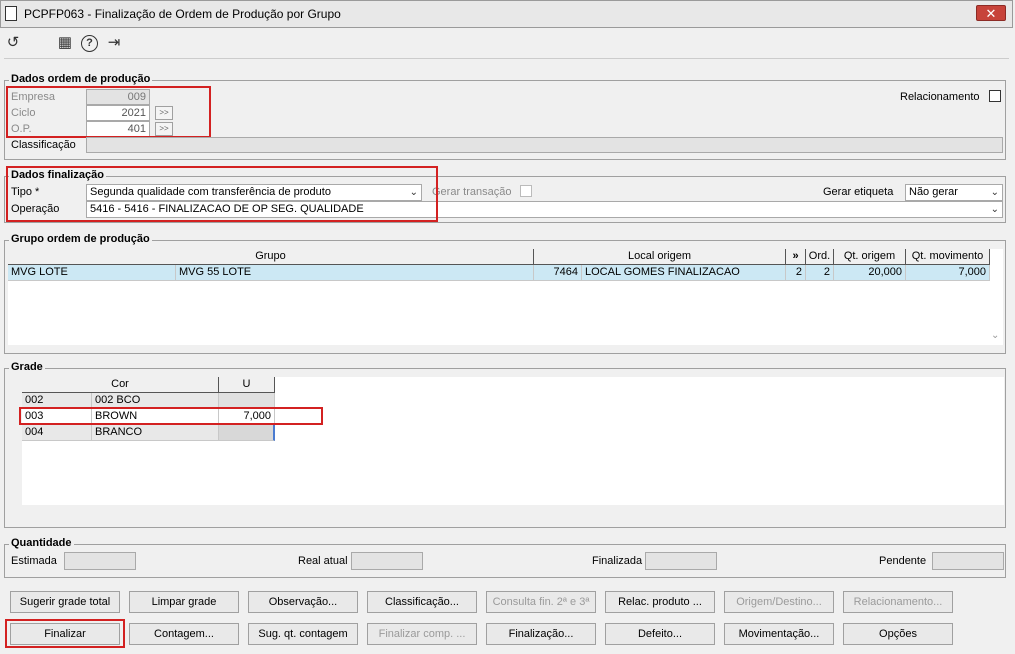  I want to click on scroll-down-icon: ⌄, so click(995, 335).